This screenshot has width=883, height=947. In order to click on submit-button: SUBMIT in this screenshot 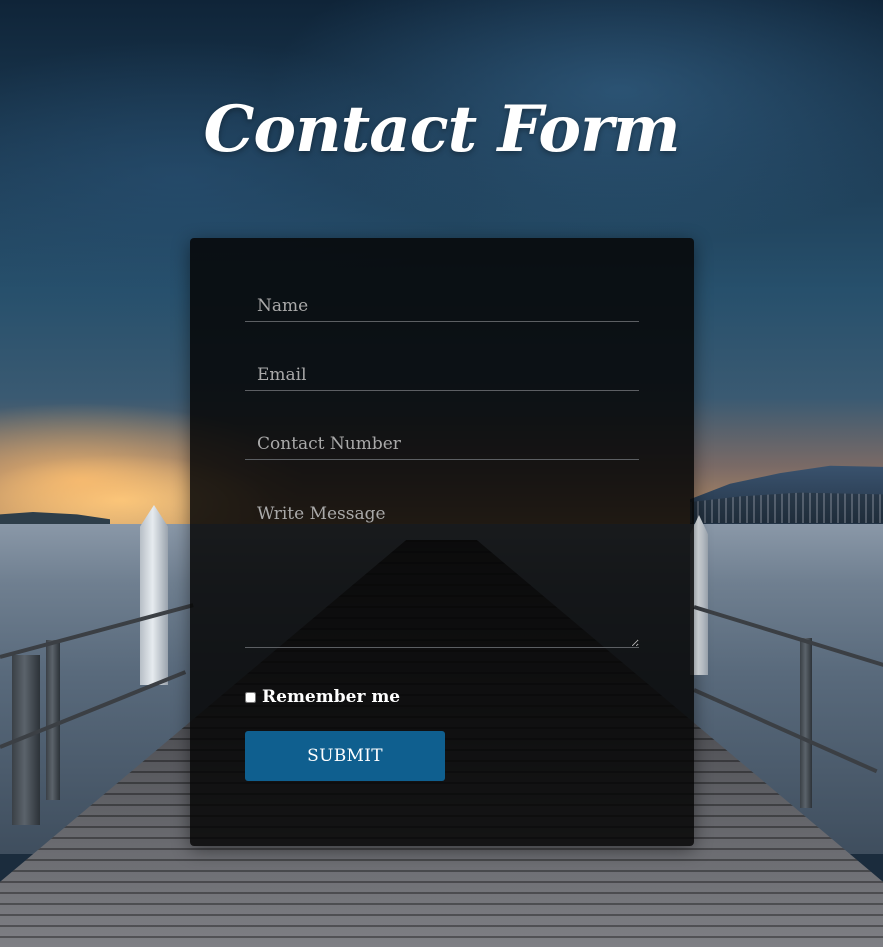, I will do `click(345, 756)`.